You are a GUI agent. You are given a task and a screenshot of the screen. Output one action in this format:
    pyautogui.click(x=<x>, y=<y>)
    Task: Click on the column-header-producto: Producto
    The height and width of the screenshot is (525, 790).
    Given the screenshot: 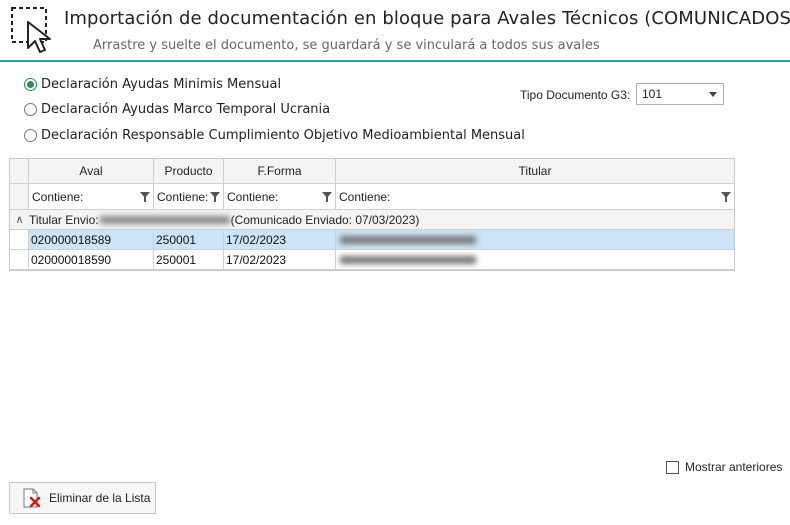 What is the action you would take?
    pyautogui.click(x=189, y=171)
    